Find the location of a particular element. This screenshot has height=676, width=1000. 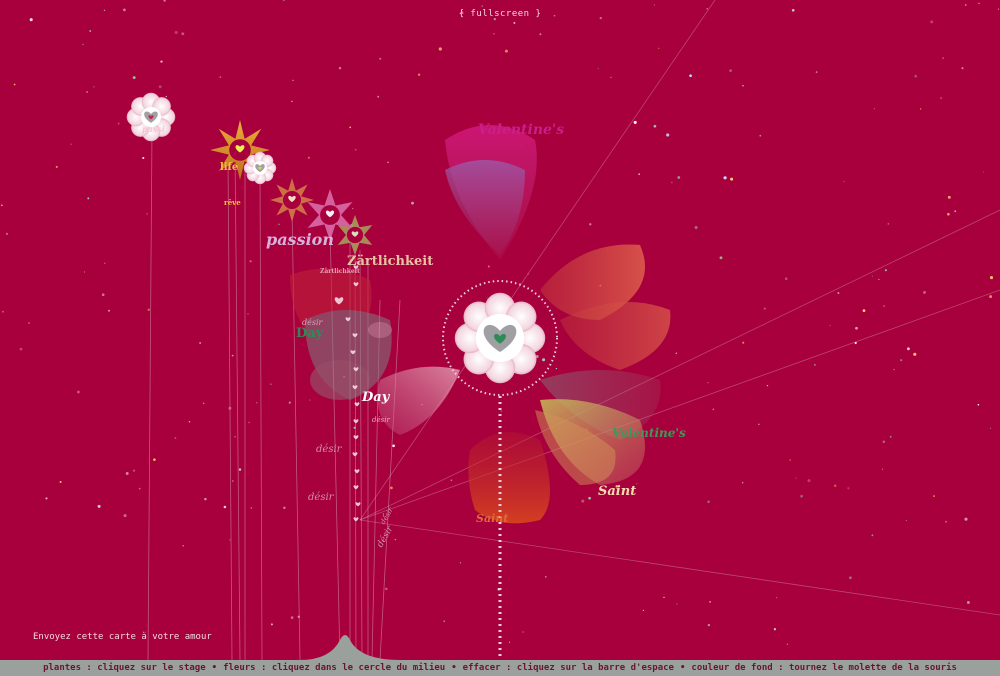

word-valentines-right: Valentine's is located at coordinates (649, 433).